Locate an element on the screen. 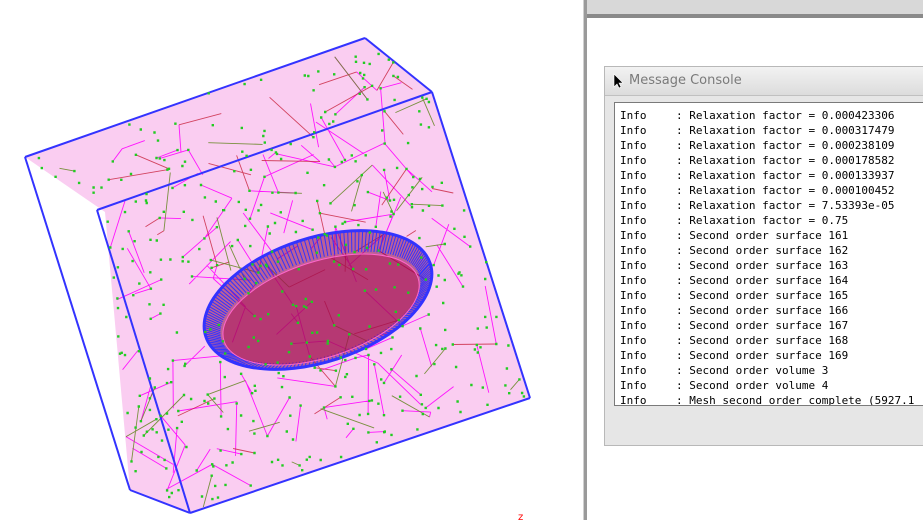 Image resolution: width=923 pixels, height=520 pixels. console-log-line: Info : Mesh second order complete (5927.1 is located at coordinates (767, 399).